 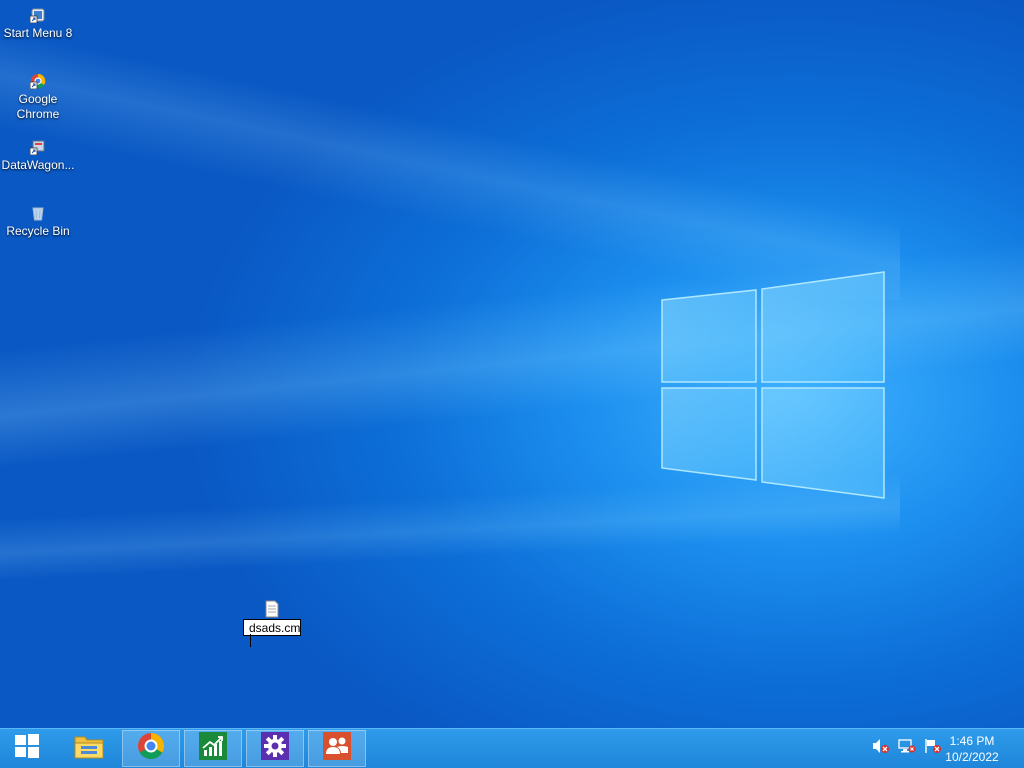 I want to click on action-center-flag-icon, so click(x=933, y=748).